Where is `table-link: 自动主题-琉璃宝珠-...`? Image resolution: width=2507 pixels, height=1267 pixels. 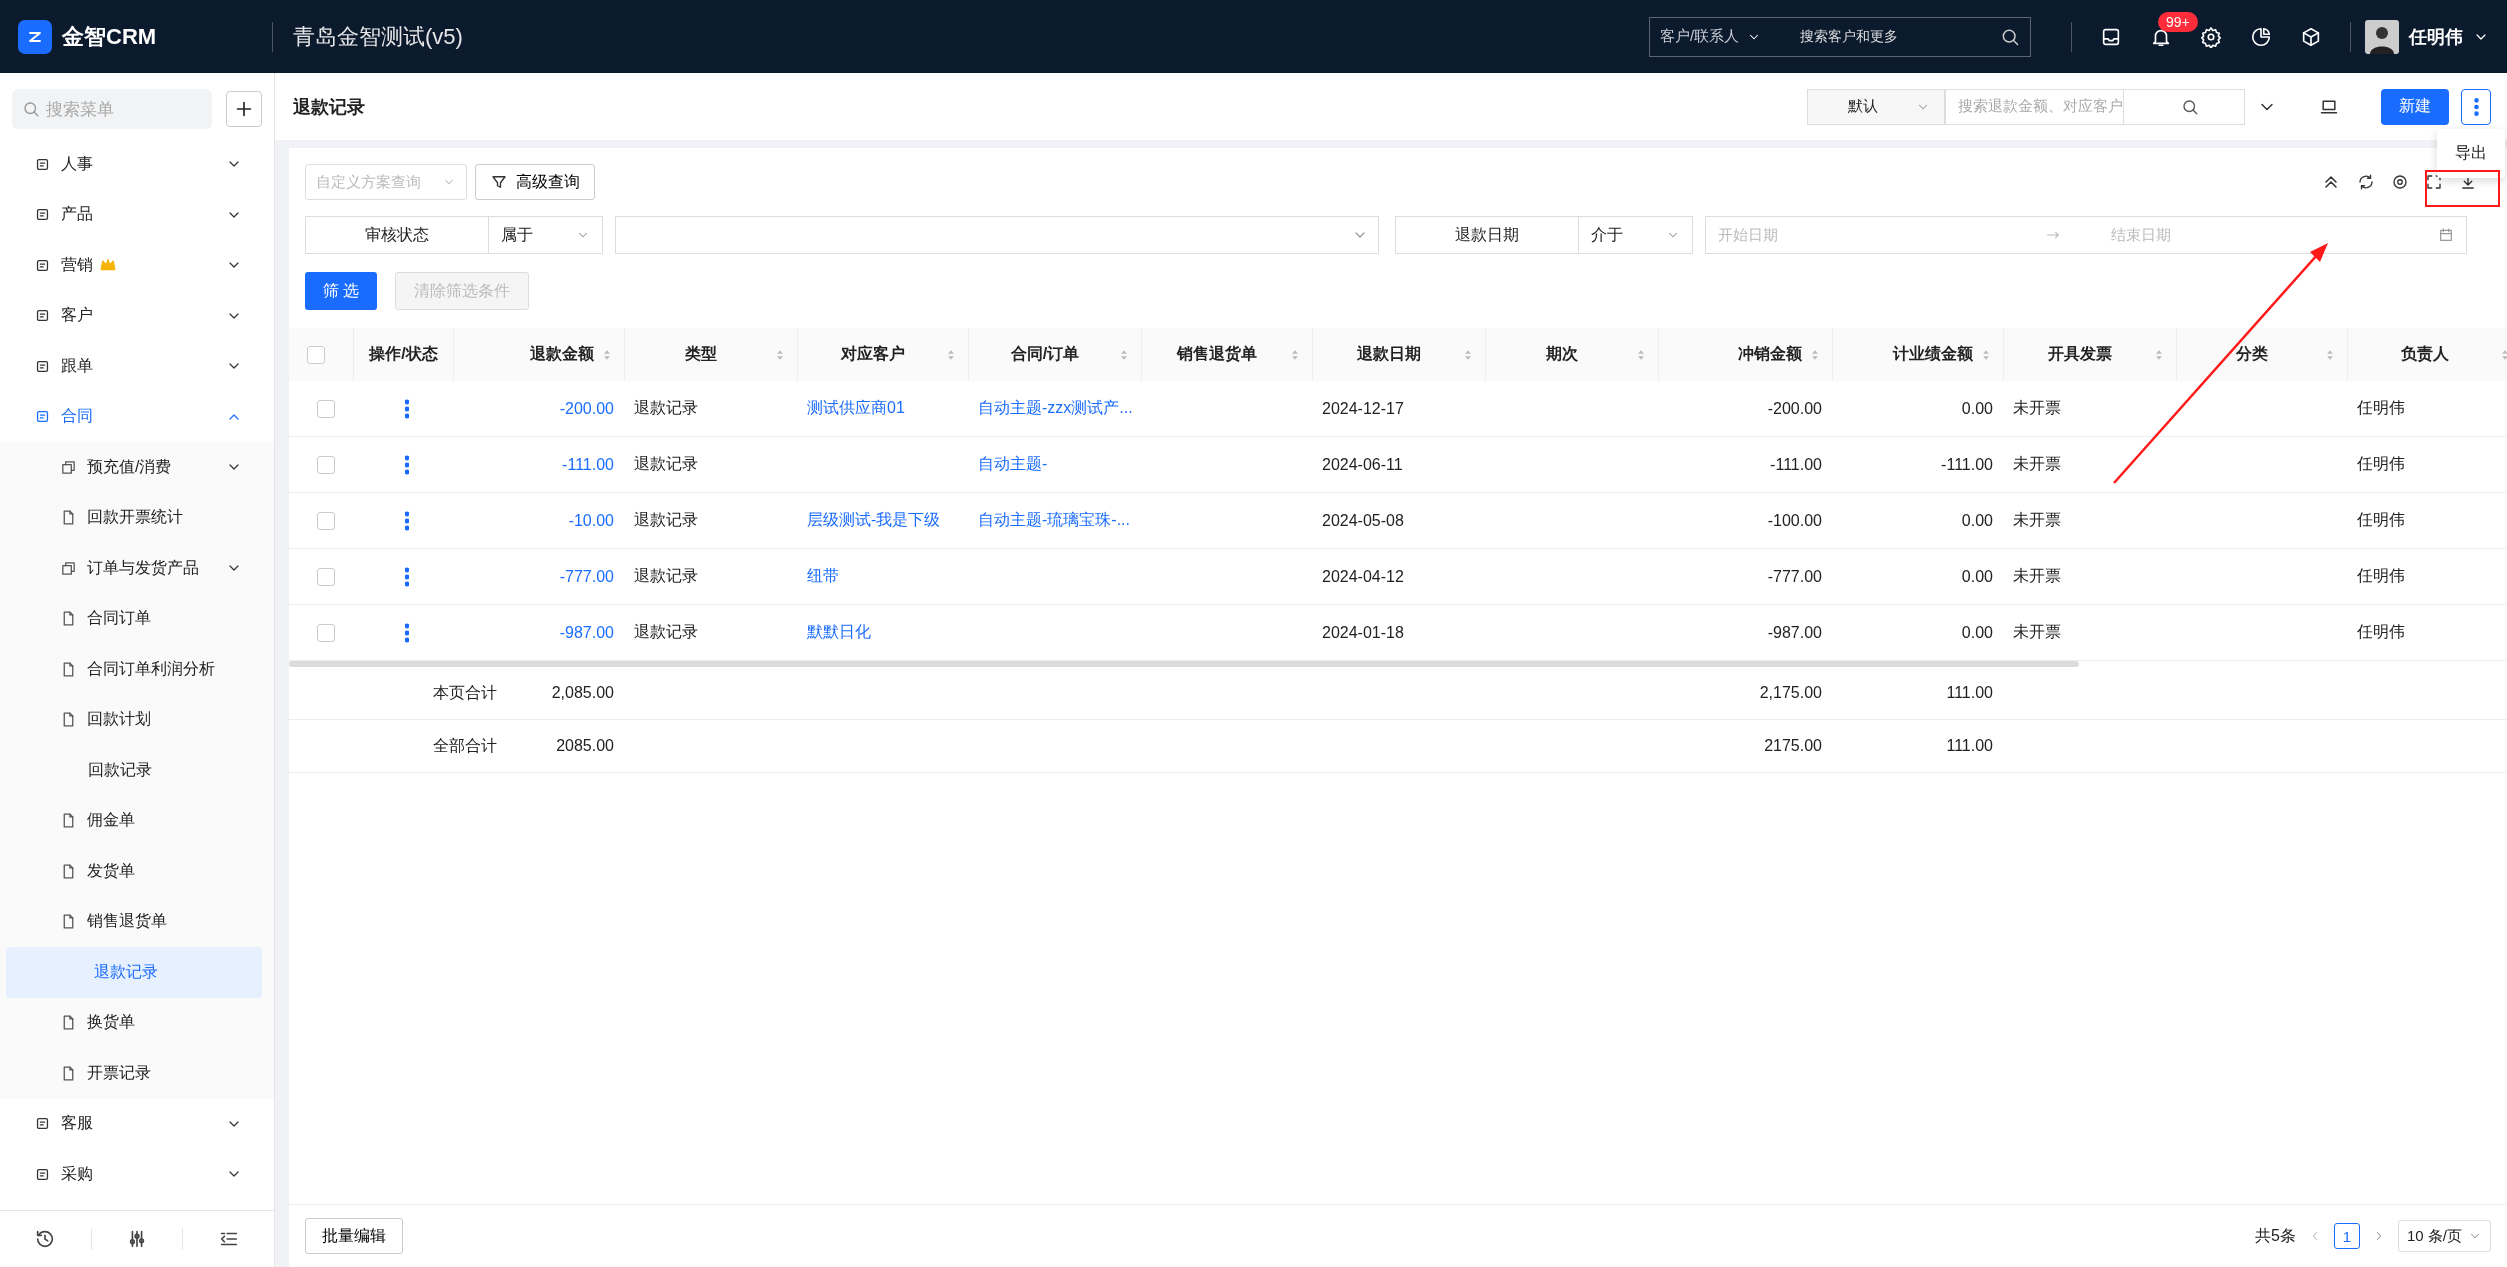
table-link: 自动主题-琉璃宝珠-... is located at coordinates (1054, 520).